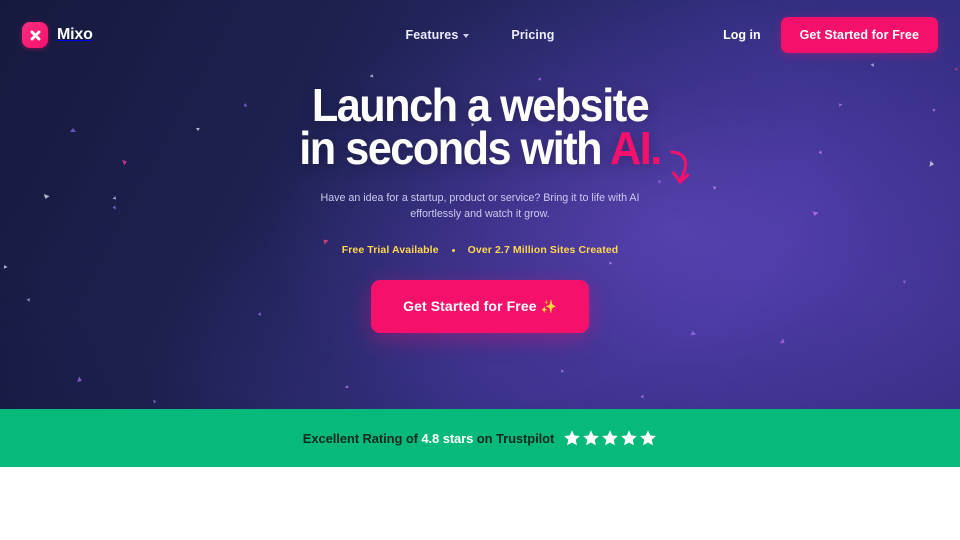 Image resolution: width=960 pixels, height=540 pixels. I want to click on badge-free-trial: Free Trial Available, so click(390, 250).